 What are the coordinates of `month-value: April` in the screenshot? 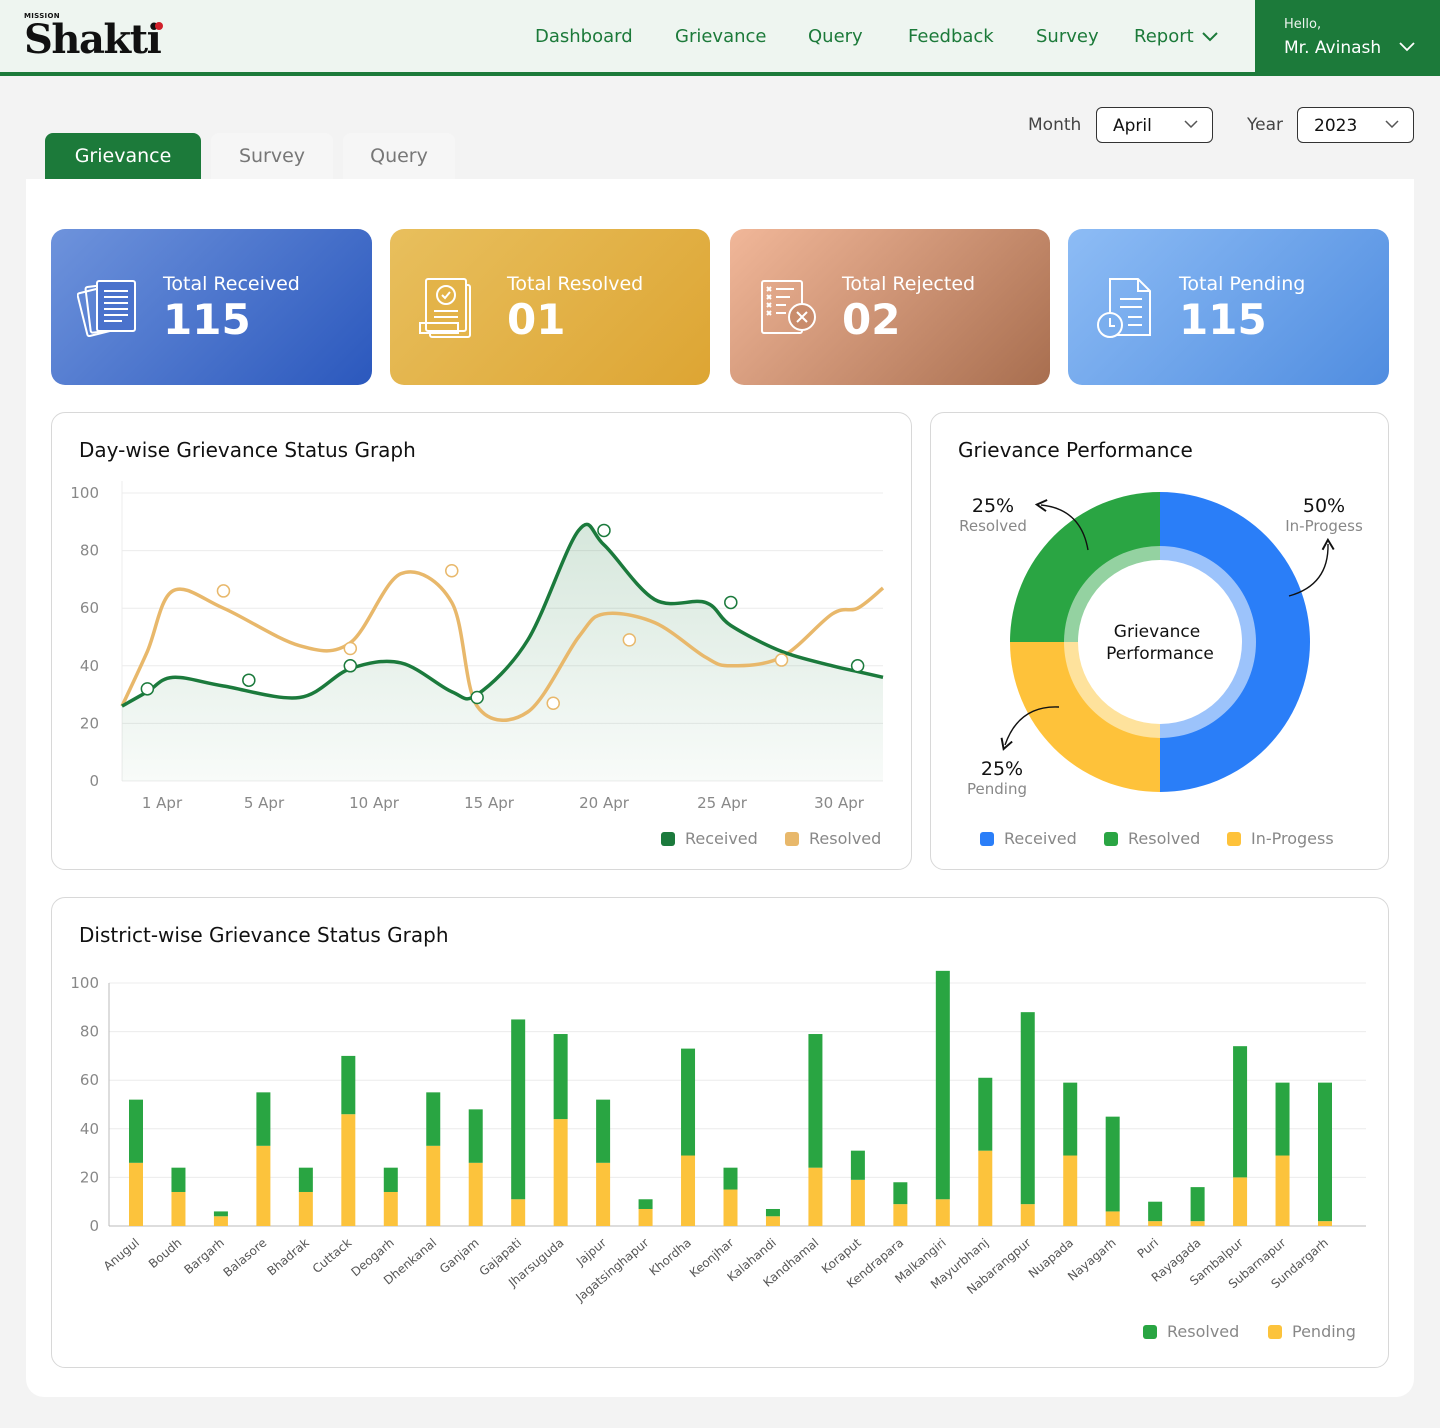 It's located at (1132, 126).